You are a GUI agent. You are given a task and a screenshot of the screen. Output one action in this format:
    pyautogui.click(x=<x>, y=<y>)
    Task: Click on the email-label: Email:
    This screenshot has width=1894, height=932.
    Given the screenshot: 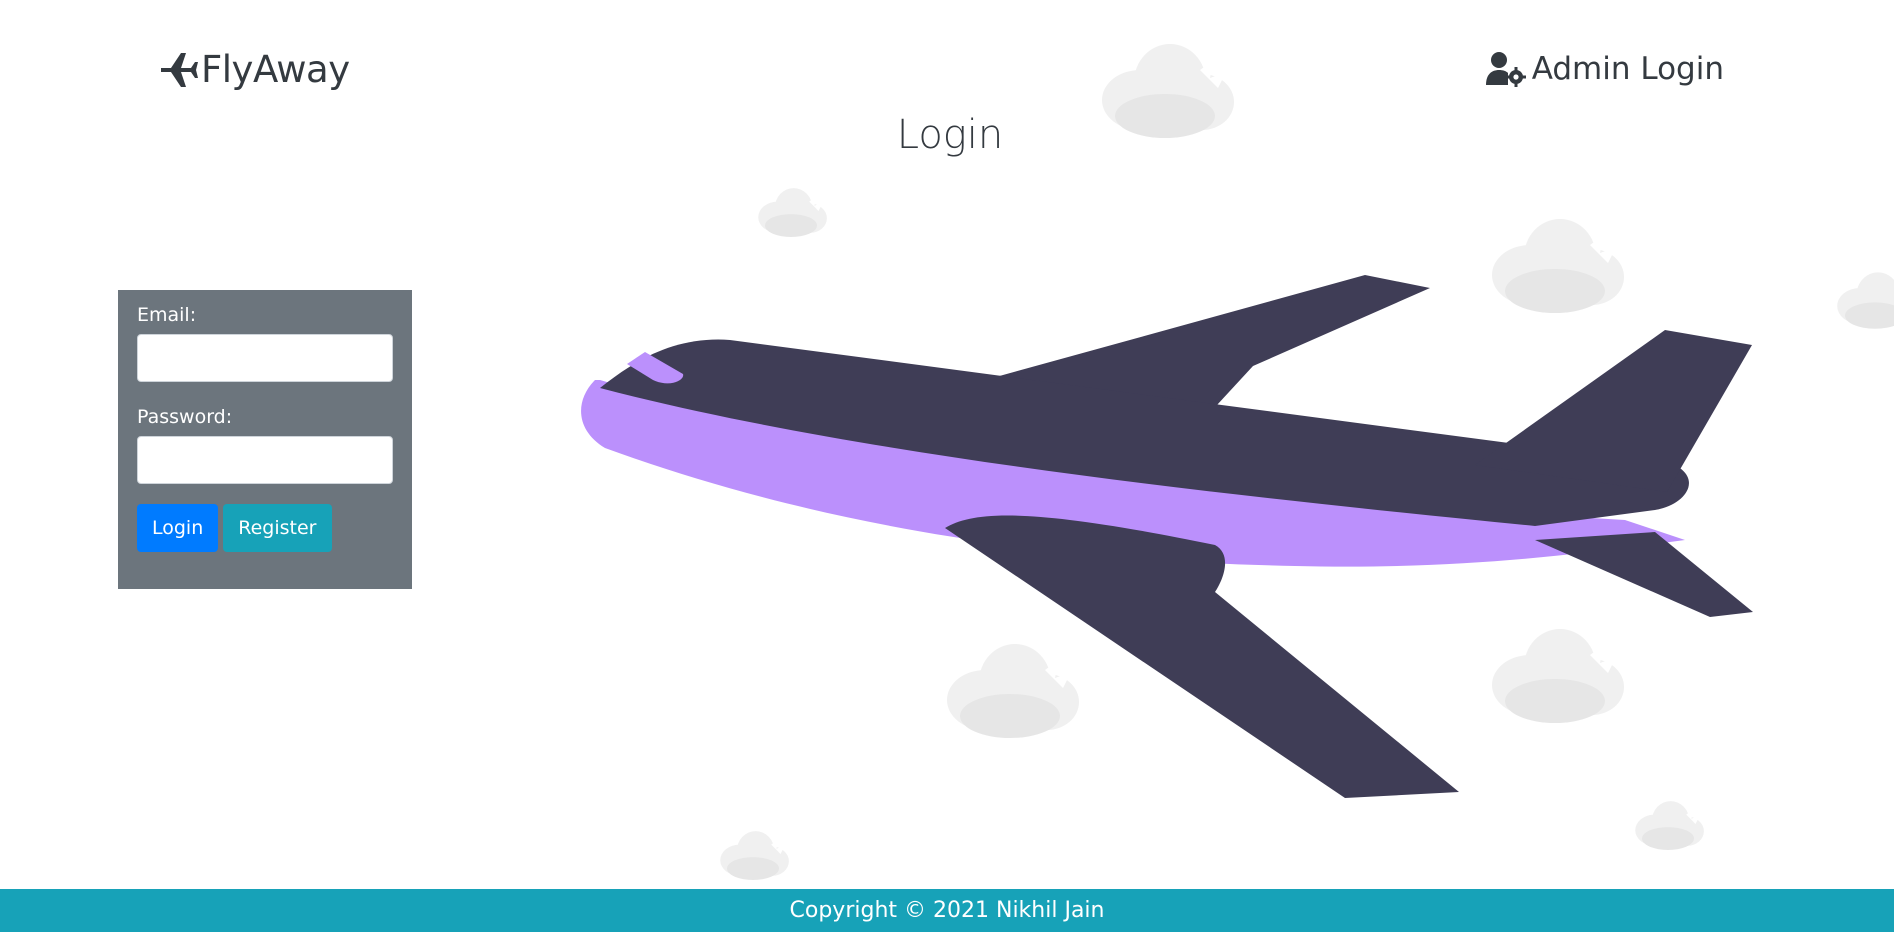 What is the action you would take?
    pyautogui.click(x=167, y=315)
    